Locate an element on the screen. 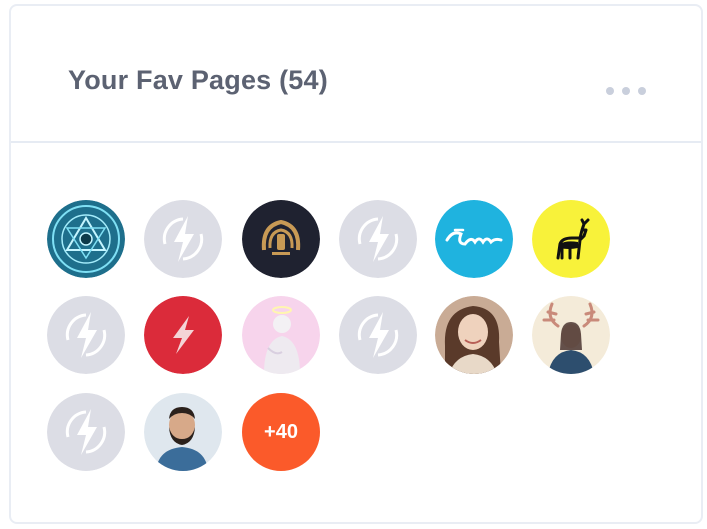 The height and width of the screenshot is (529, 707). more-options-button is located at coordinates (626, 91).